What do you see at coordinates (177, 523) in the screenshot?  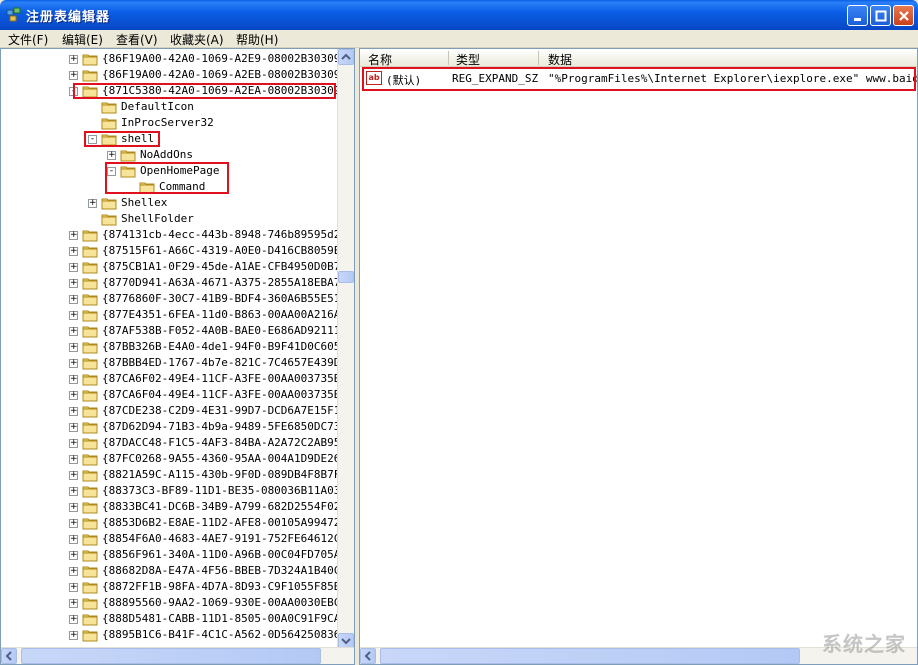 I see `tree-node: + {8853D6B2-E8AE-11D2-AFE8-00105A994724}` at bounding box center [177, 523].